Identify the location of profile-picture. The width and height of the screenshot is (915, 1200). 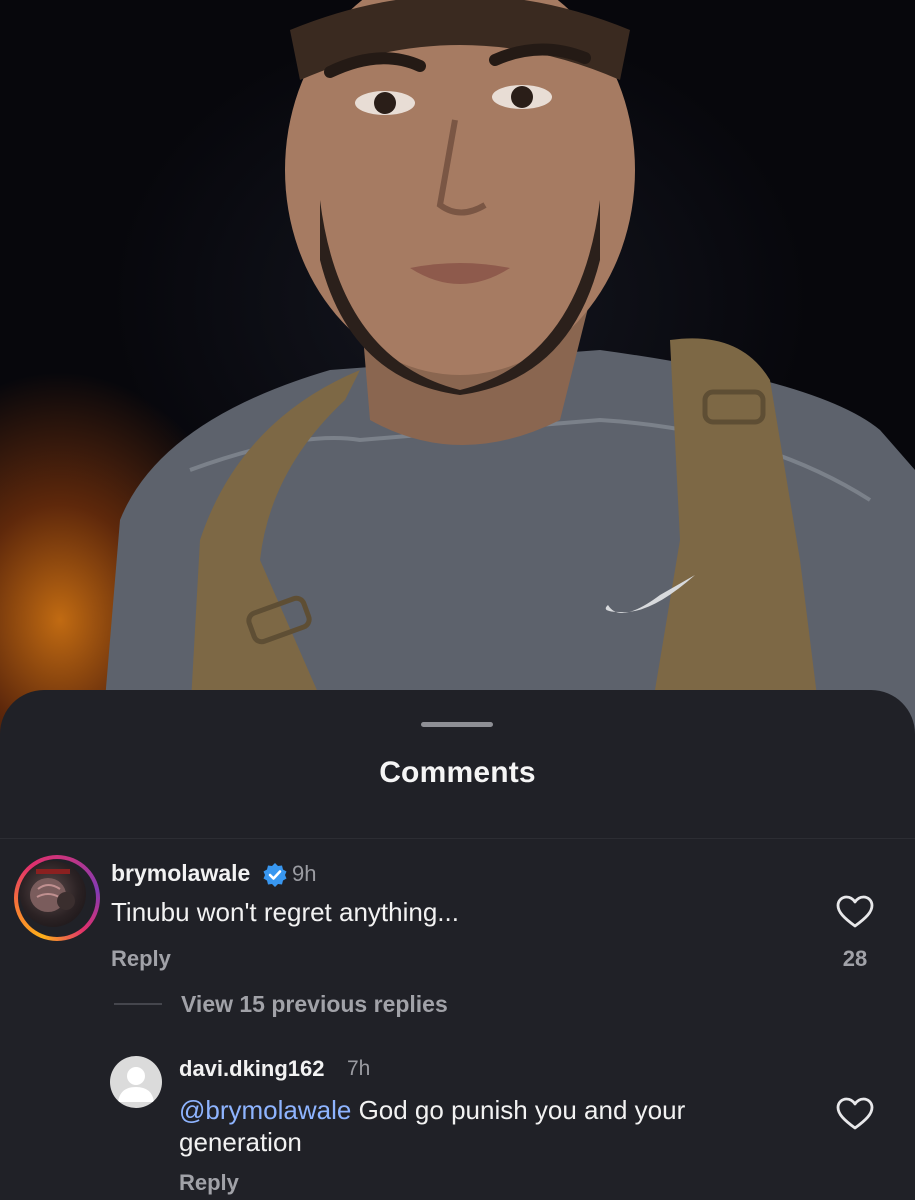
(53, 894).